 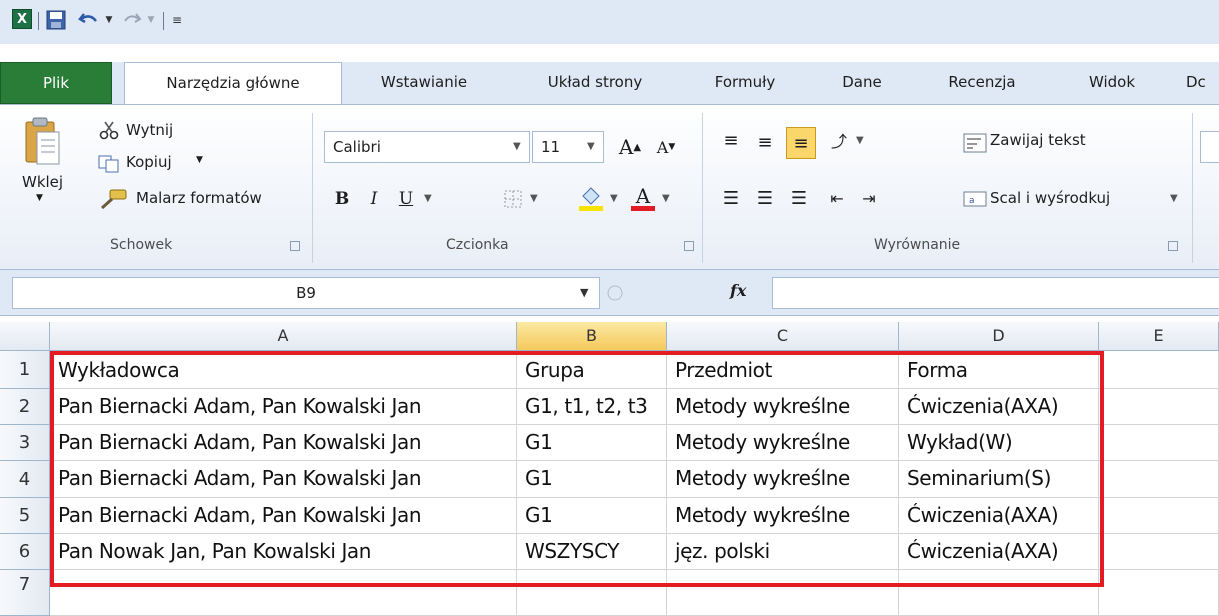 I want to click on cell-c7, so click(x=783, y=593).